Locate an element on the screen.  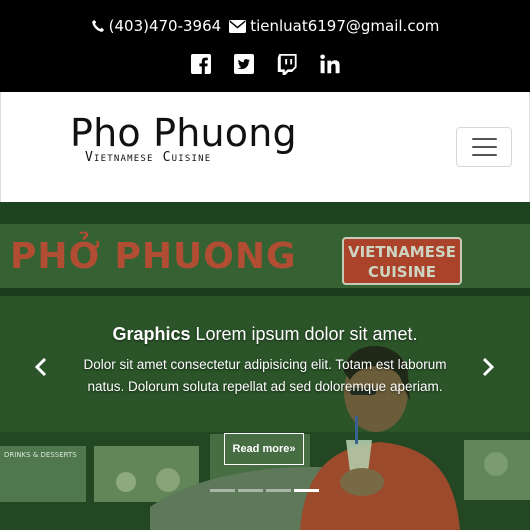
hamburger-menu-icon is located at coordinates (484, 139).